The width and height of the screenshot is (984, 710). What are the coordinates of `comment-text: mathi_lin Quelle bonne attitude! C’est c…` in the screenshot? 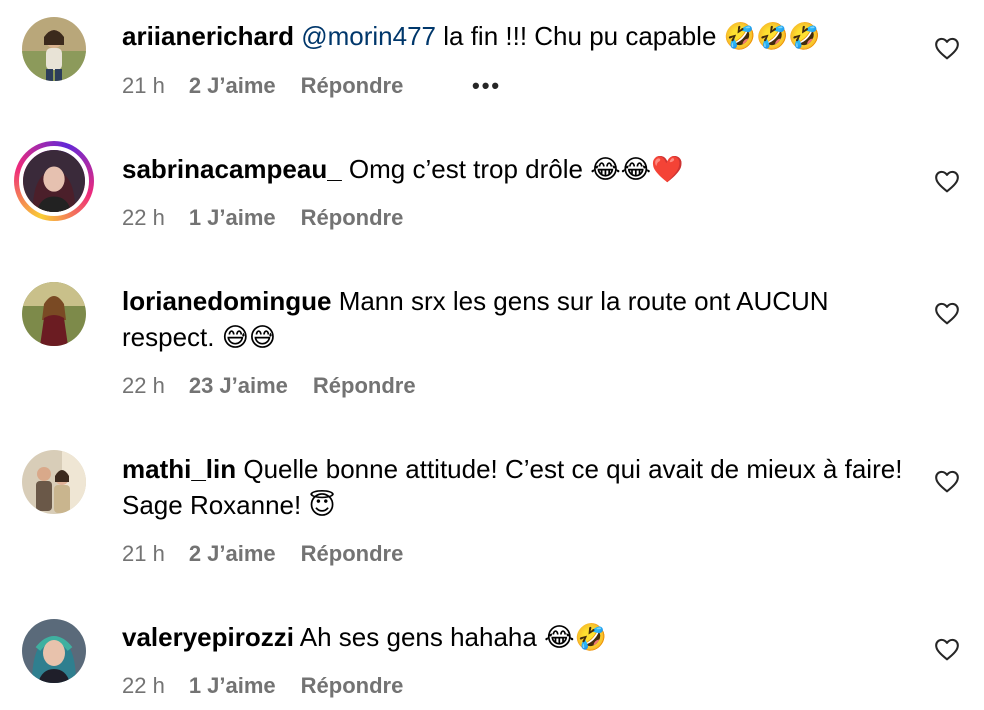 It's located at (517, 487).